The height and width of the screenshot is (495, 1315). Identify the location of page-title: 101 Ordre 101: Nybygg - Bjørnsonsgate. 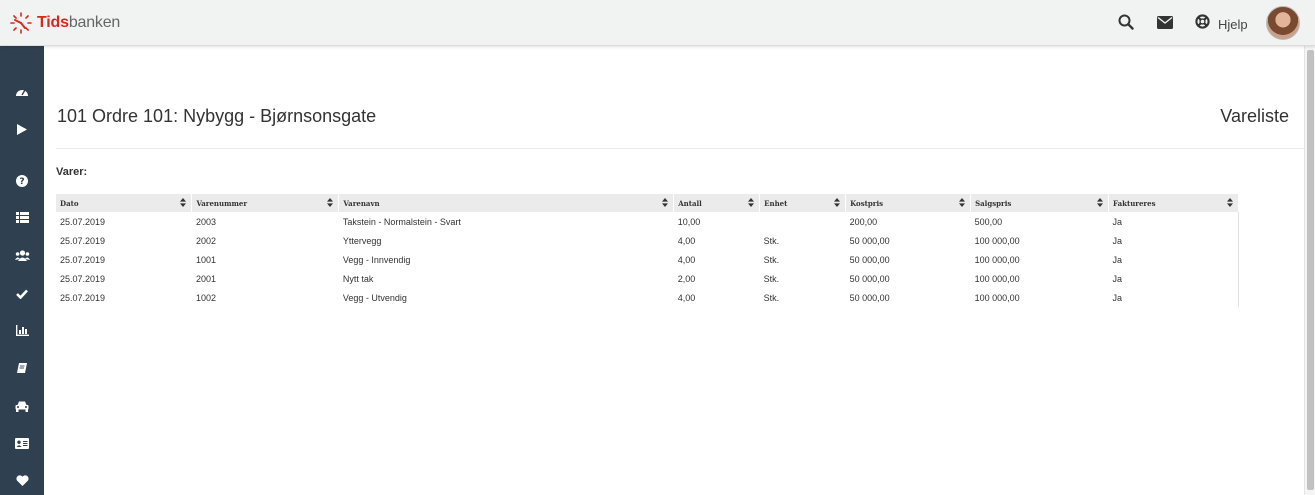
(217, 116).